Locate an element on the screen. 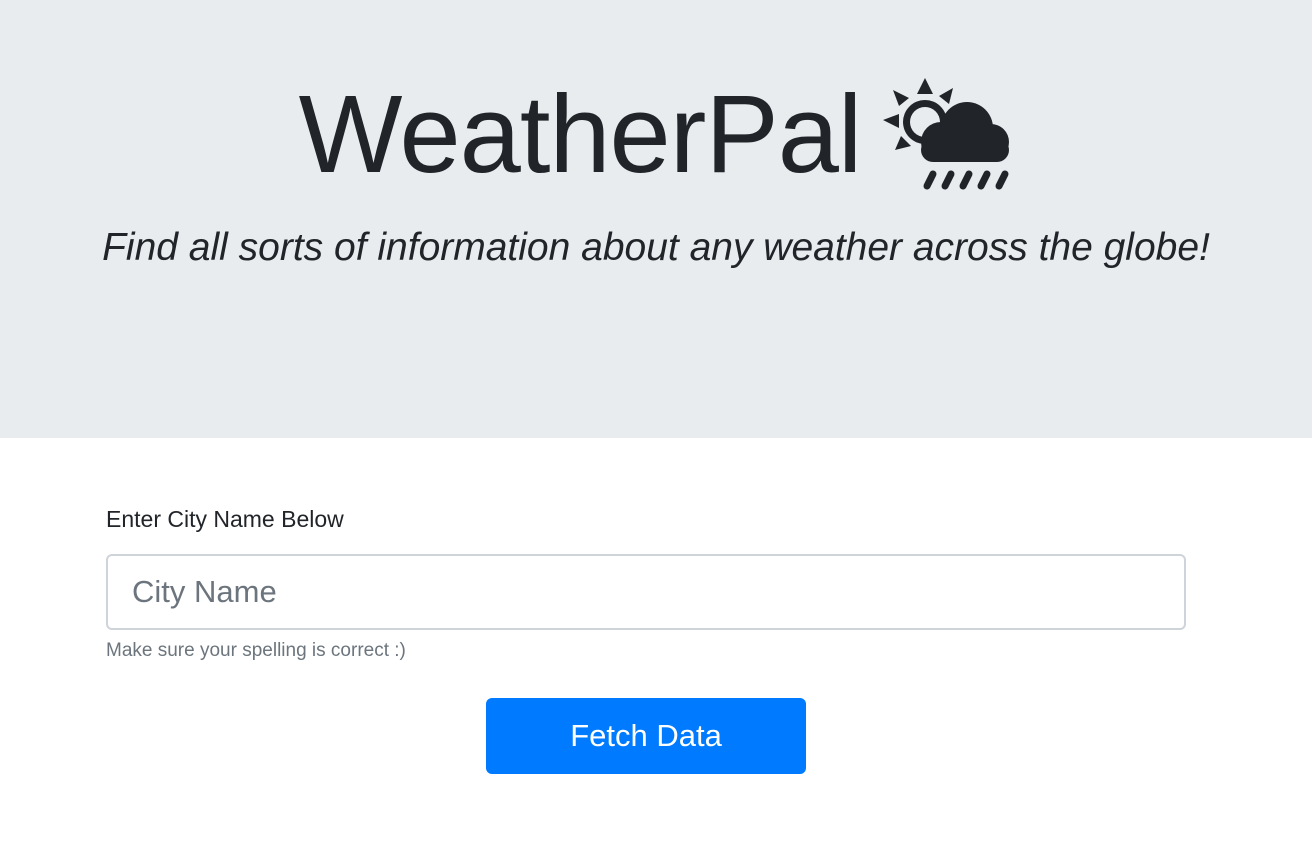 Image resolution: width=1312 pixels, height=868 pixels. sun-behind-rain-cloud-icon is located at coordinates (946, 134).